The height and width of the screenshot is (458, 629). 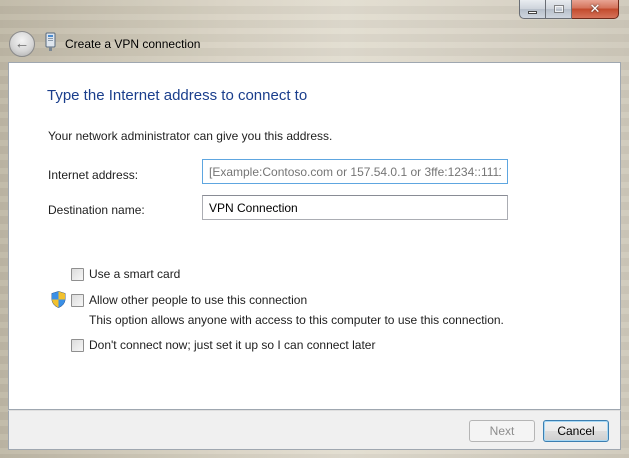 I want to click on minimize-button, so click(x=532, y=9).